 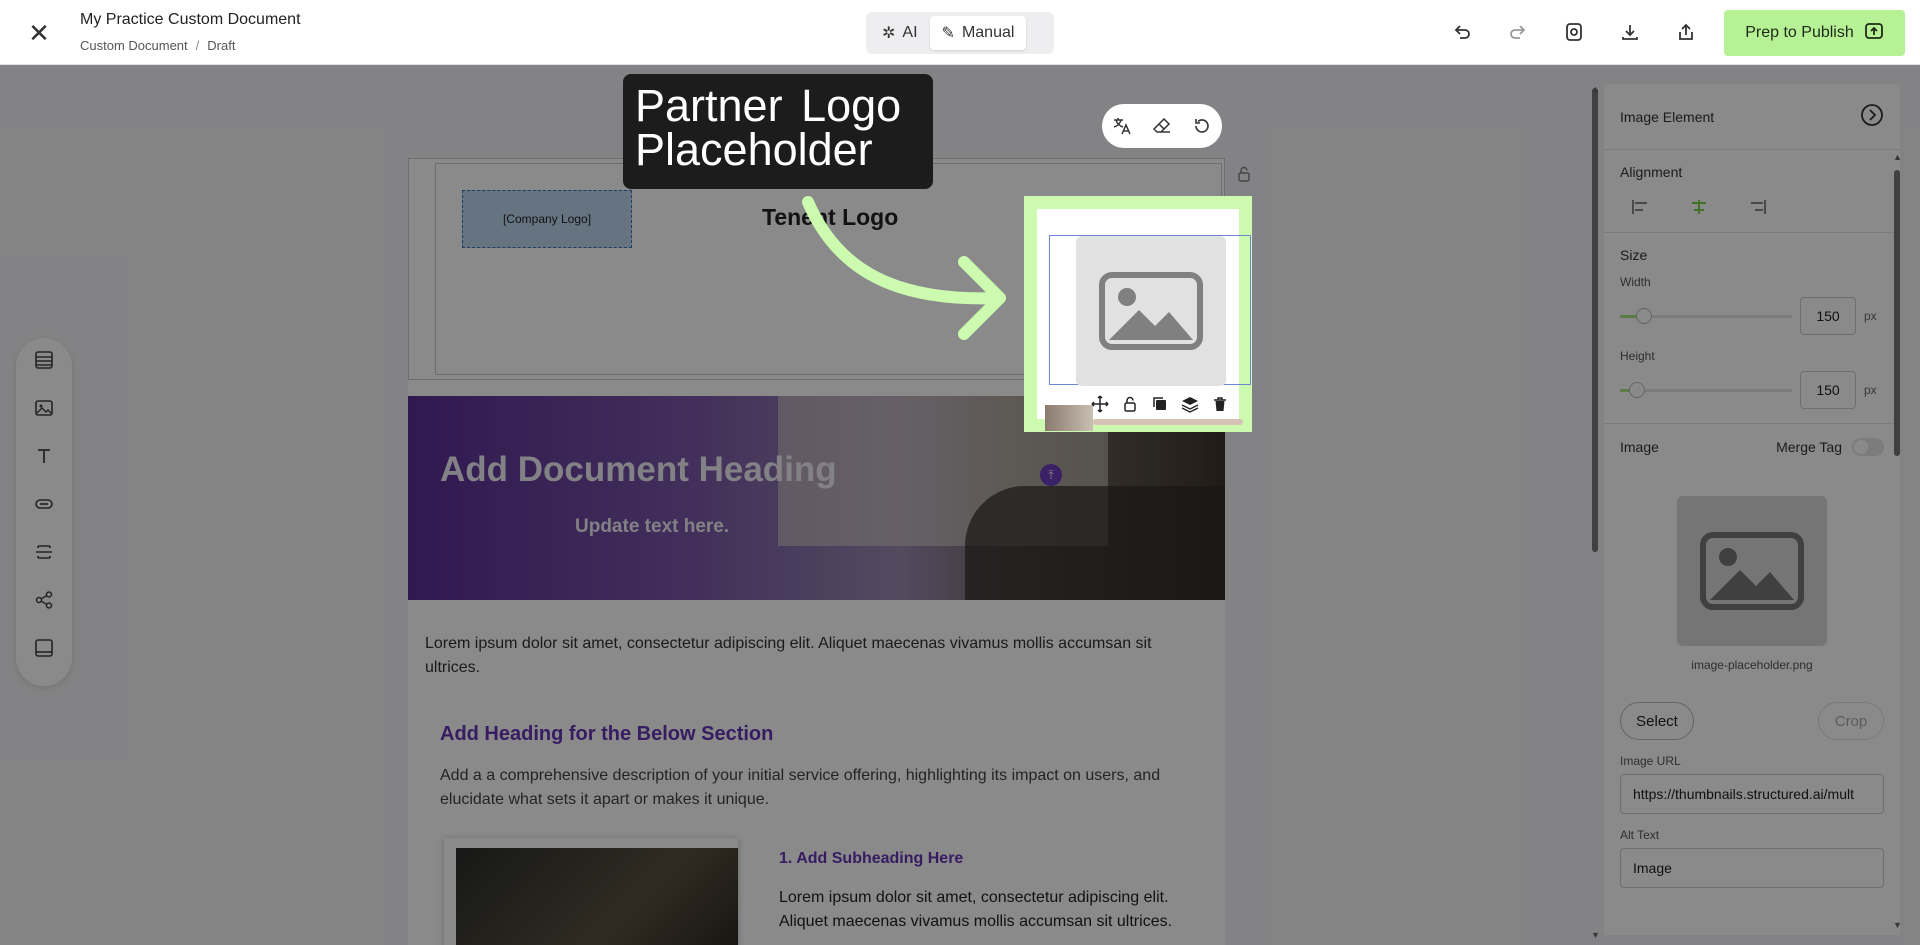 What do you see at coordinates (638, 470) in the screenshot?
I see `hero-heading: Add Document Heading` at bounding box center [638, 470].